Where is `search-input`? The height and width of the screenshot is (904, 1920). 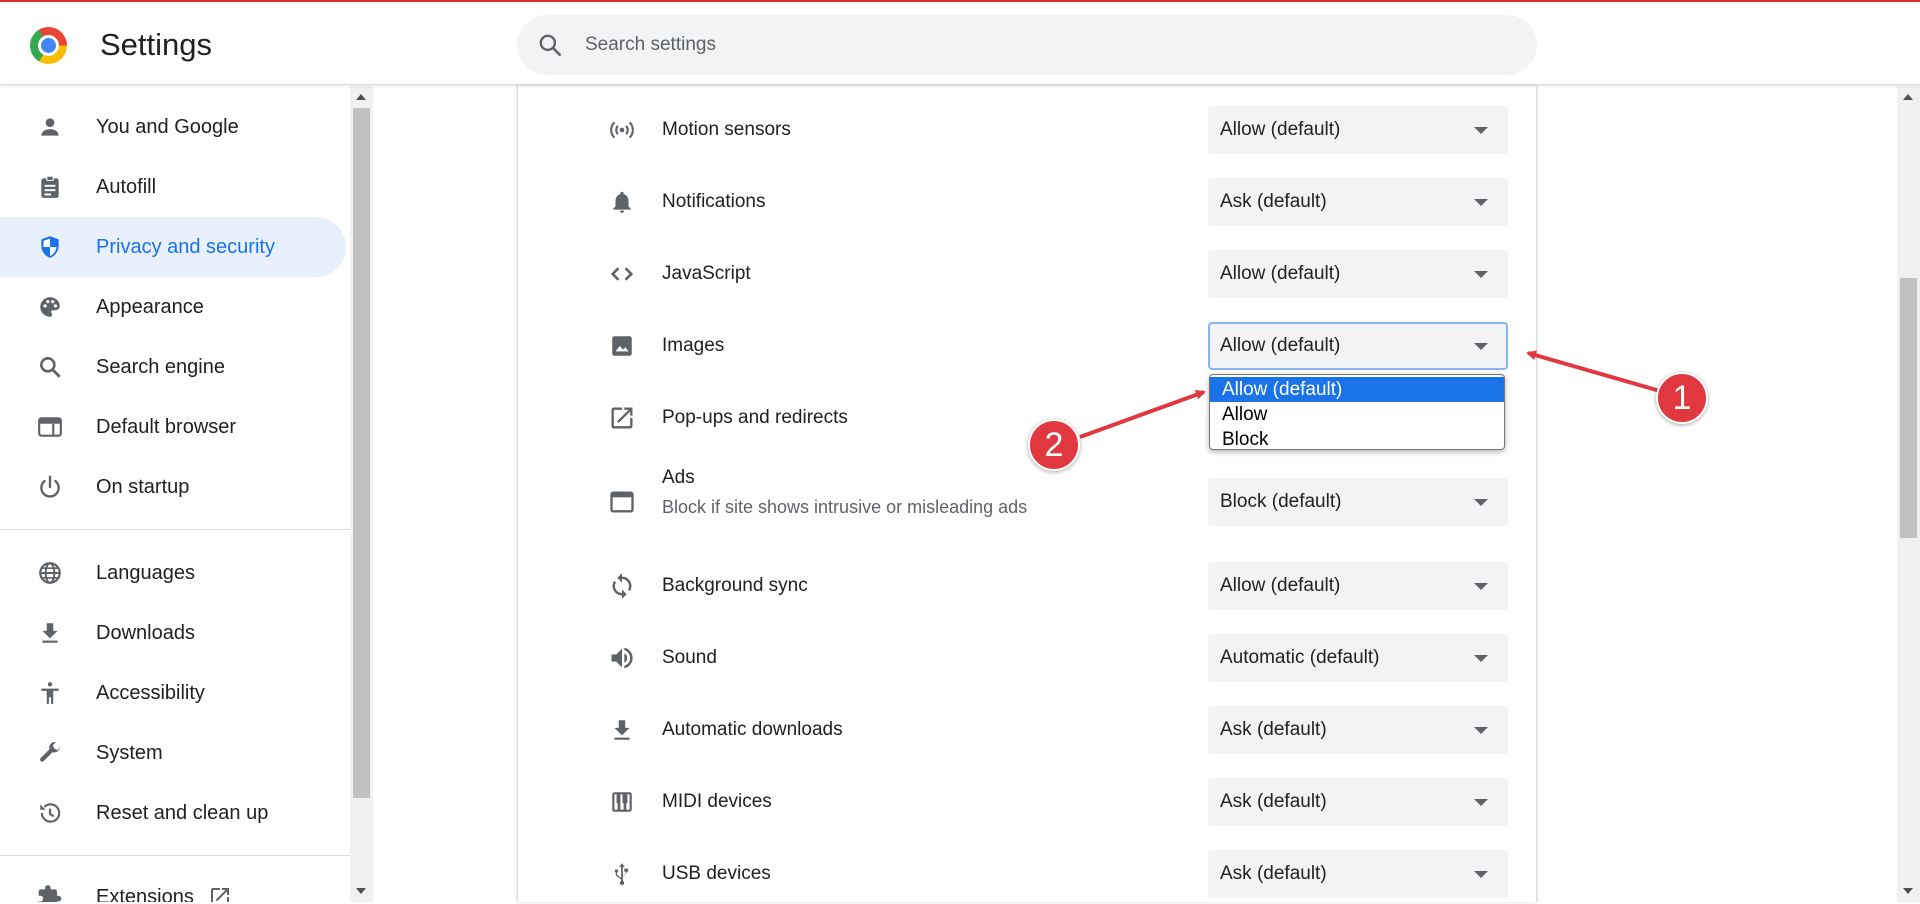 search-input is located at coordinates (1035, 45).